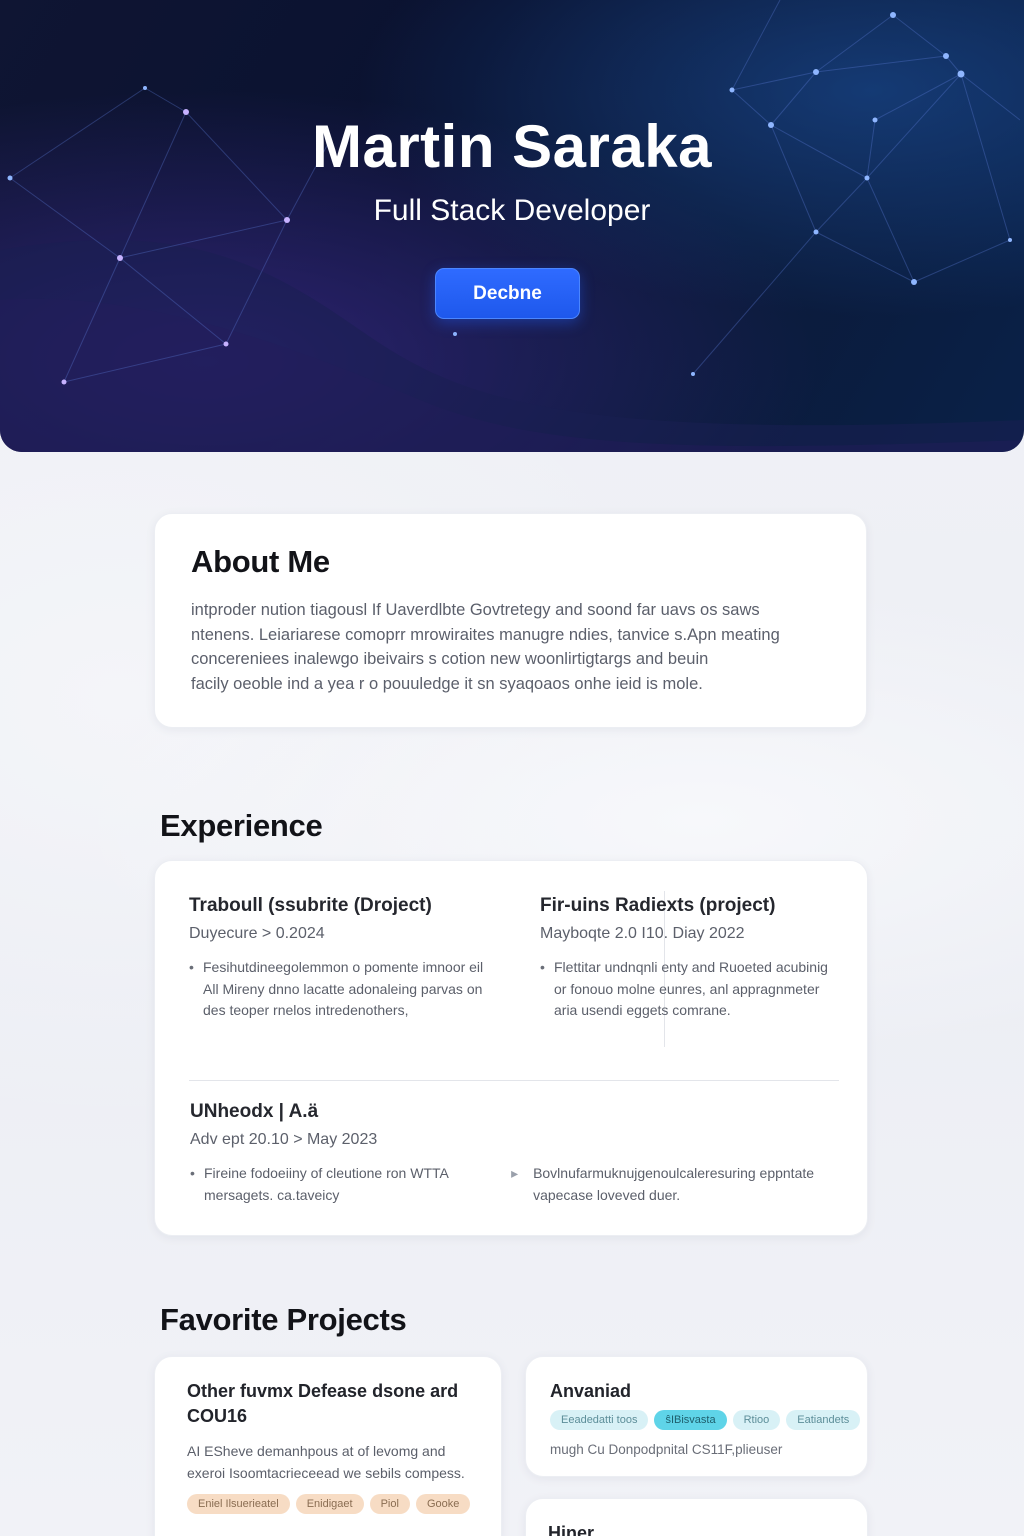 Image resolution: width=1024 pixels, height=1536 pixels. I want to click on job-date: Mayboqte 2.0 I10. Diay 2022, so click(642, 933).